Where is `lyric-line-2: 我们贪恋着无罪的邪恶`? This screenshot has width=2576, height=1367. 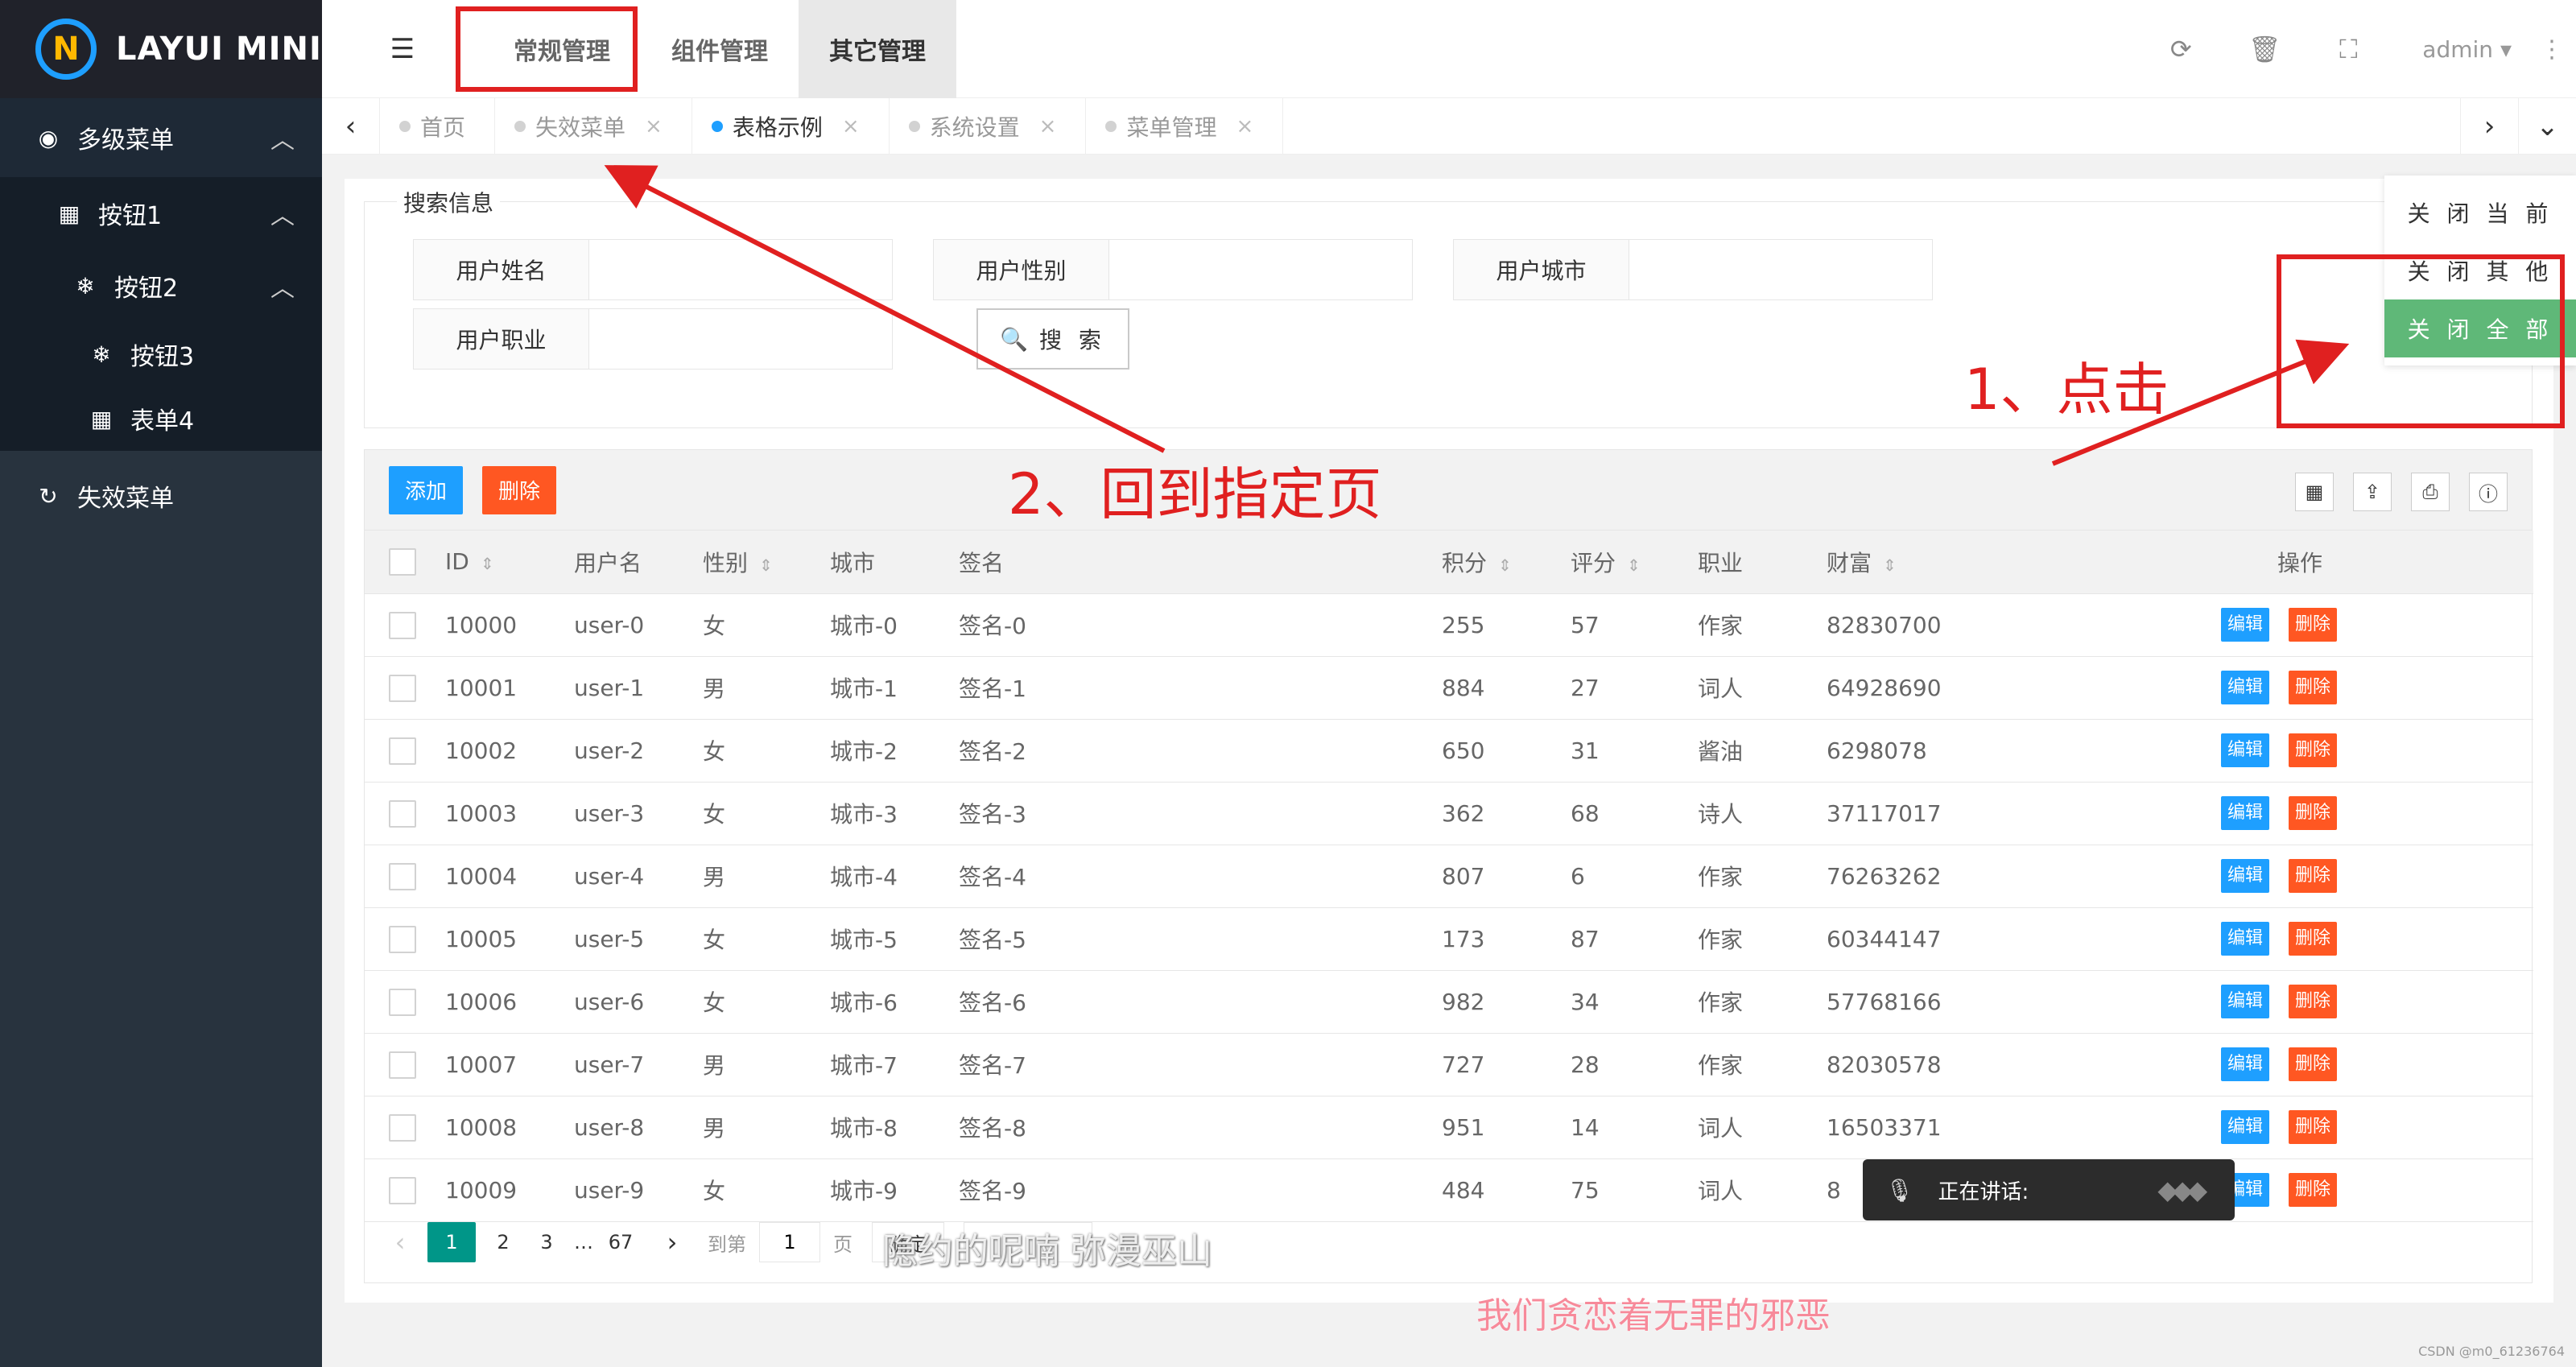 lyric-line-2: 我们贪恋着无罪的邪恶 is located at coordinates (1653, 1315).